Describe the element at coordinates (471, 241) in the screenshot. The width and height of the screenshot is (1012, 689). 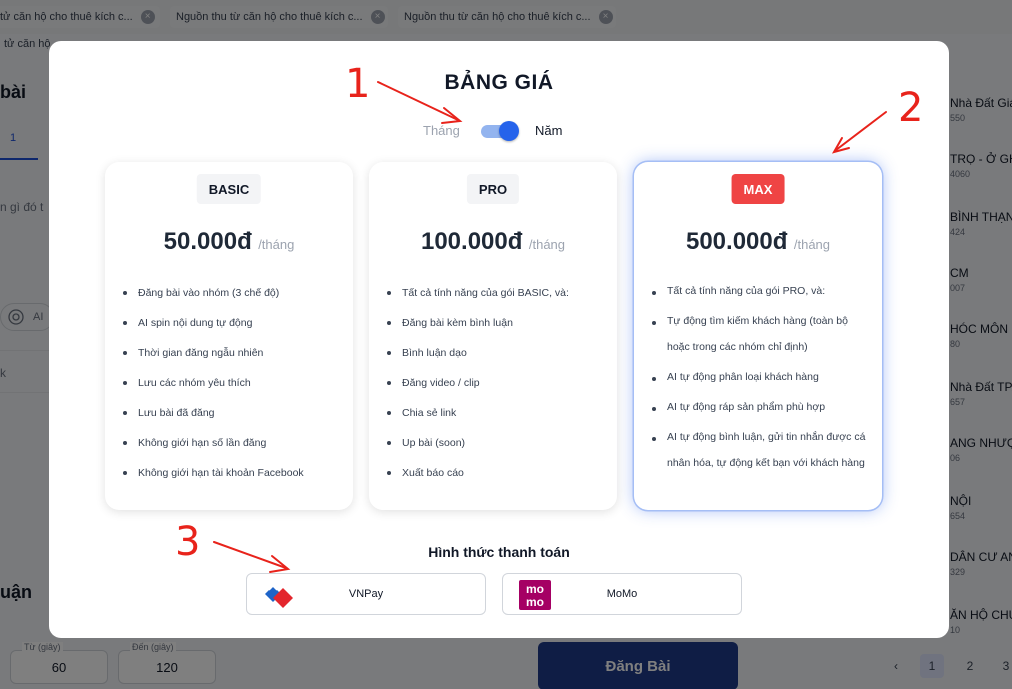
I see `price-amount: 100.000đ` at that location.